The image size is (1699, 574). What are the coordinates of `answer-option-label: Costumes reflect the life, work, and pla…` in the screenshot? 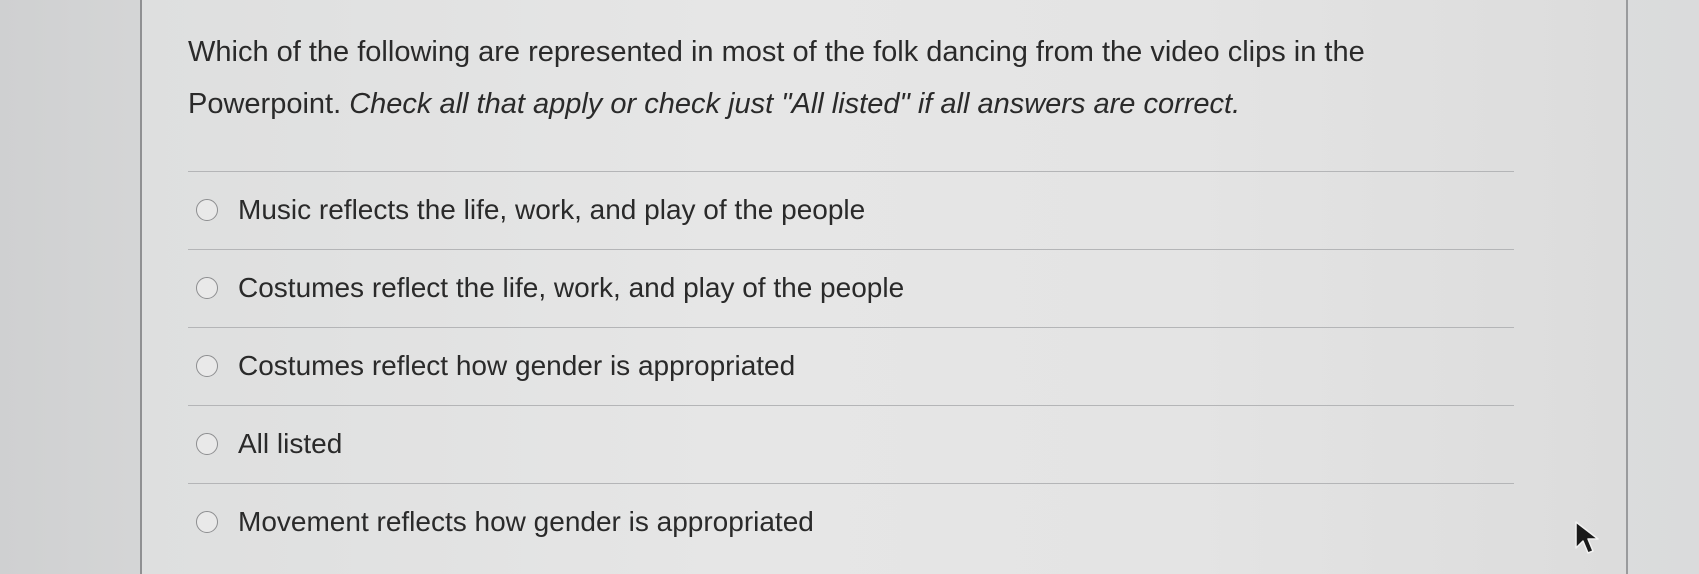 It's located at (571, 287).